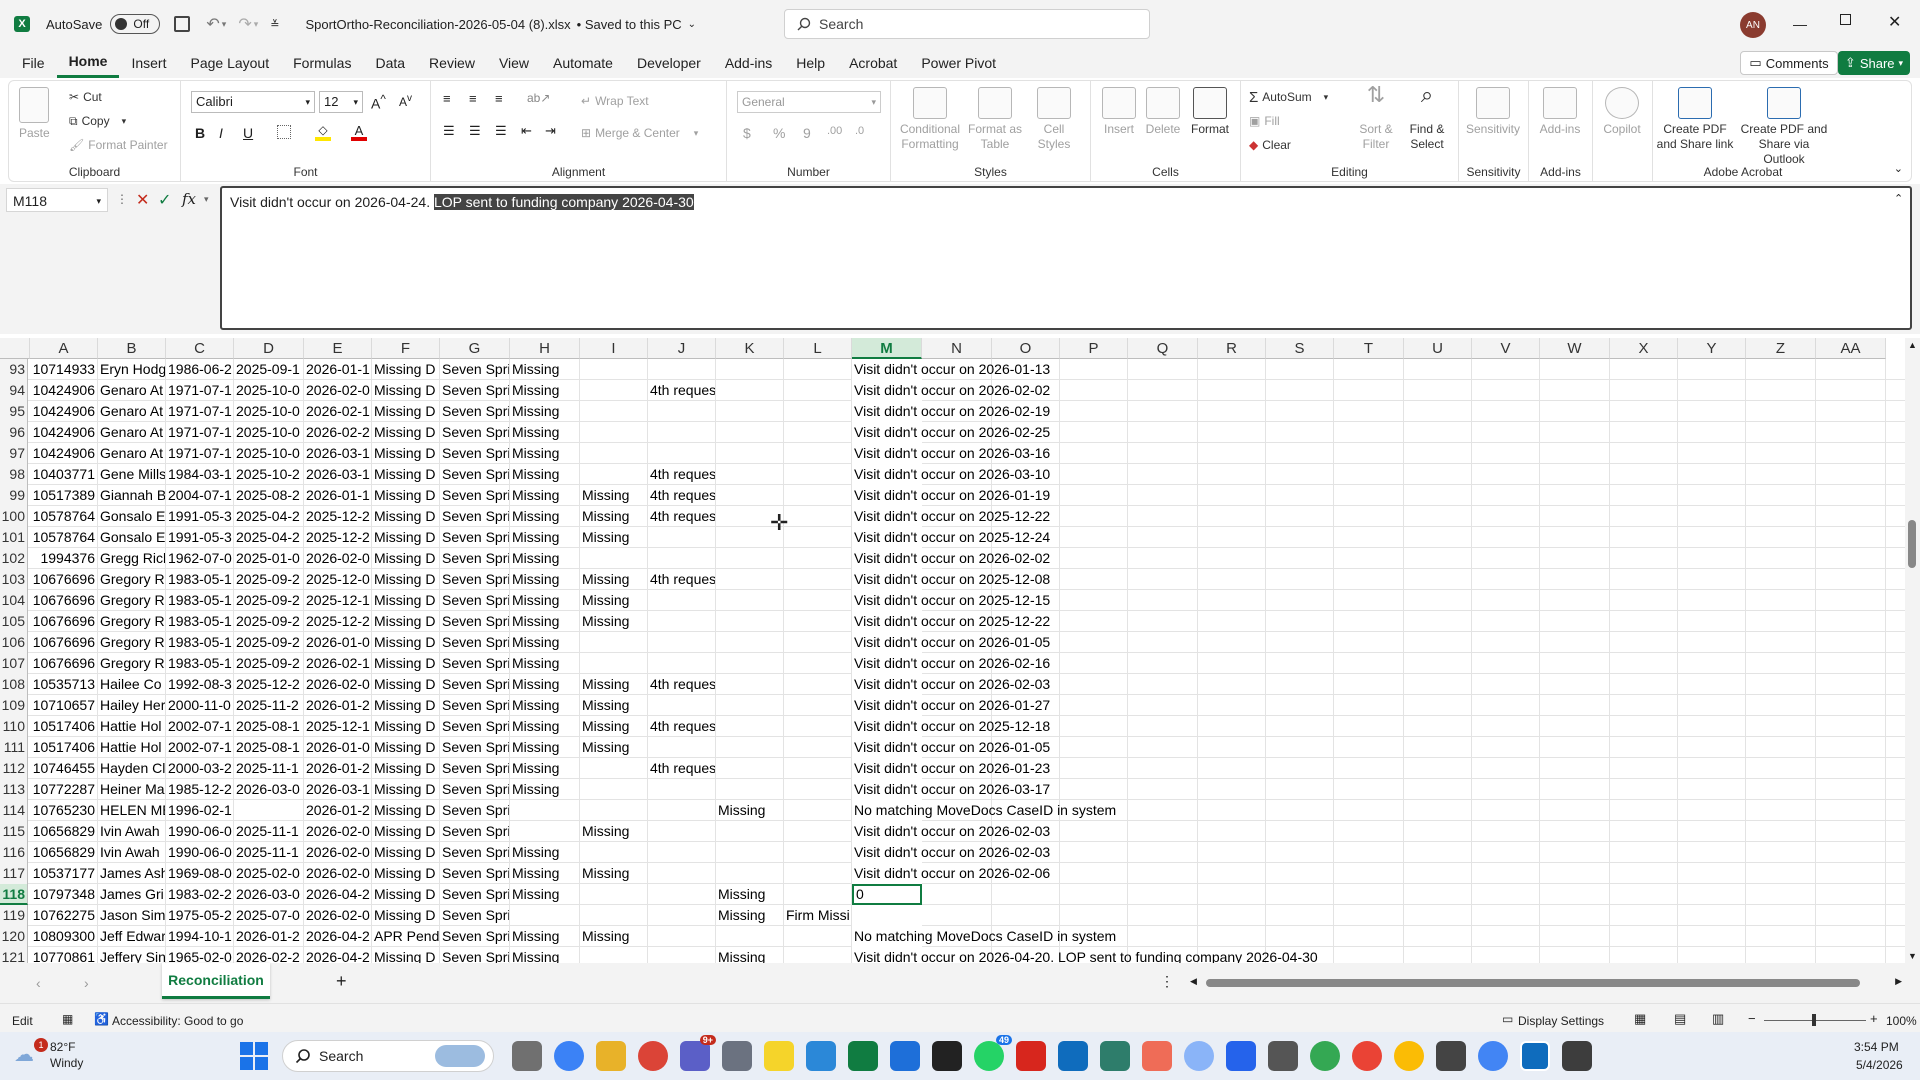 Image resolution: width=1920 pixels, height=1080 pixels. I want to click on row-header: 102, so click(14, 558).